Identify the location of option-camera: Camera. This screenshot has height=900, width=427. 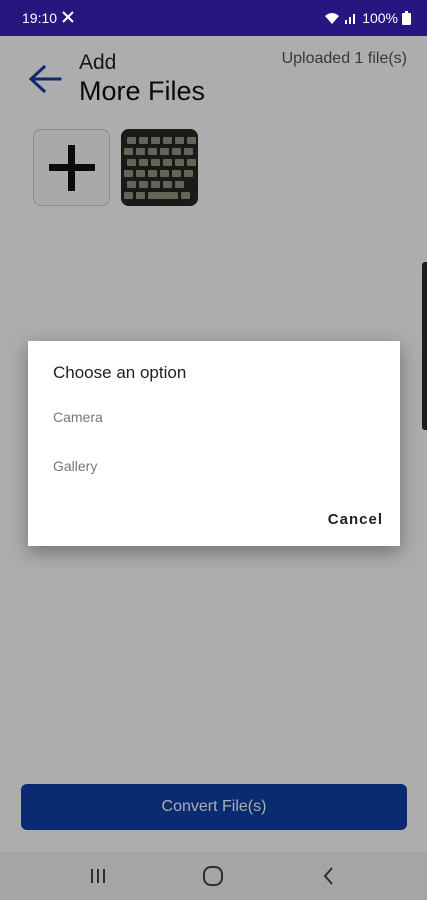
(213, 417).